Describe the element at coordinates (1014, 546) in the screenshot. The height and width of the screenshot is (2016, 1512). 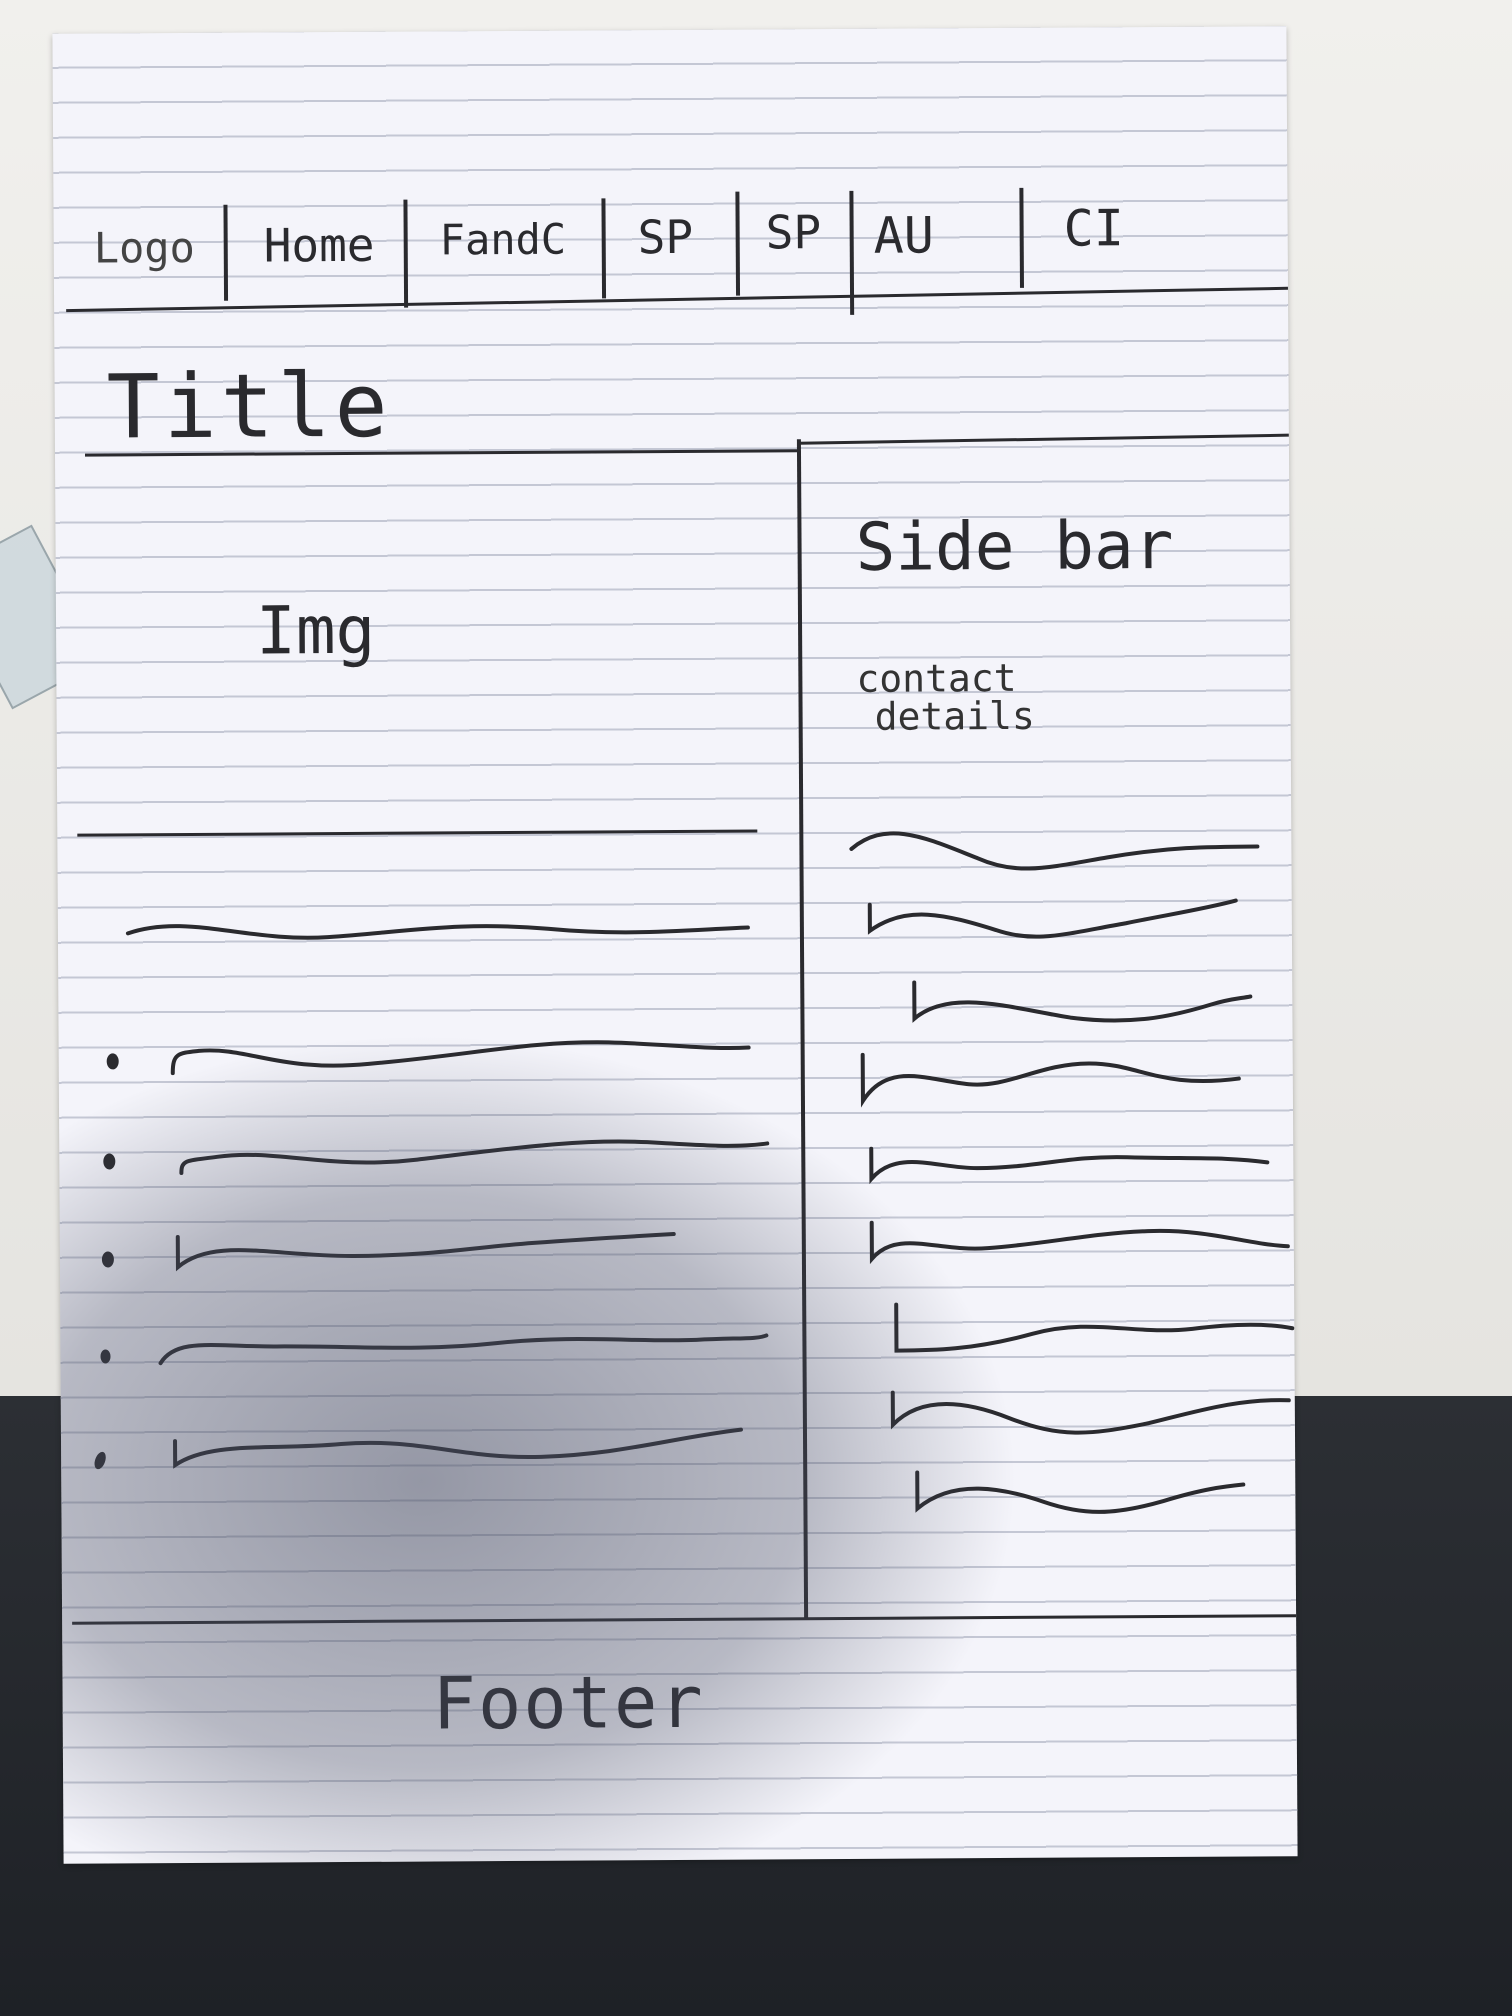
I see `sidebar-heading: Side bar` at that location.